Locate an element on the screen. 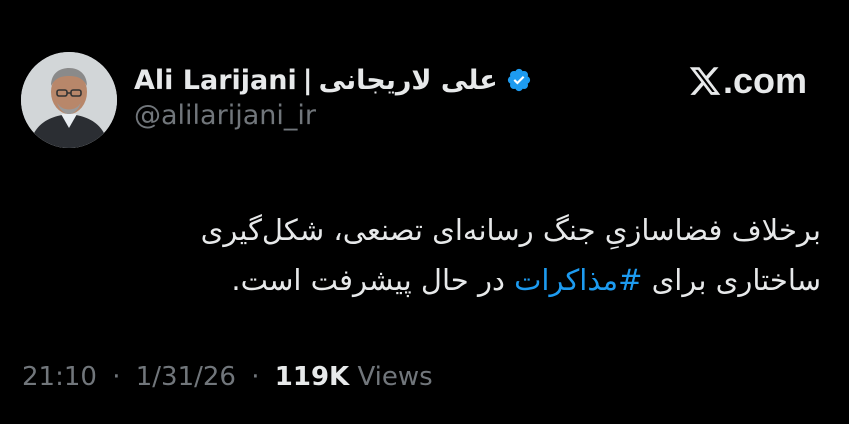 Image resolution: width=849 pixels, height=424 pixels. author-name-row: Ali Larijani | علی لاریجانی is located at coordinates (333, 80).